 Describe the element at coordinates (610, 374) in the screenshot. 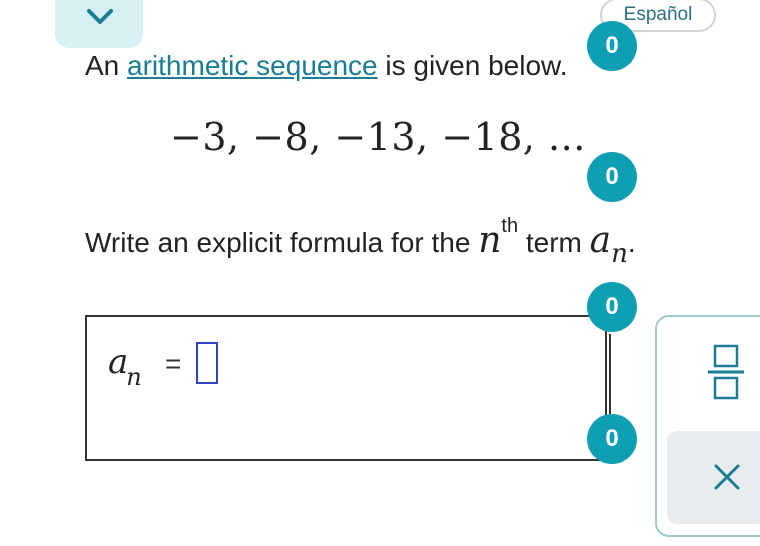

I see `answer-box-divider` at that location.